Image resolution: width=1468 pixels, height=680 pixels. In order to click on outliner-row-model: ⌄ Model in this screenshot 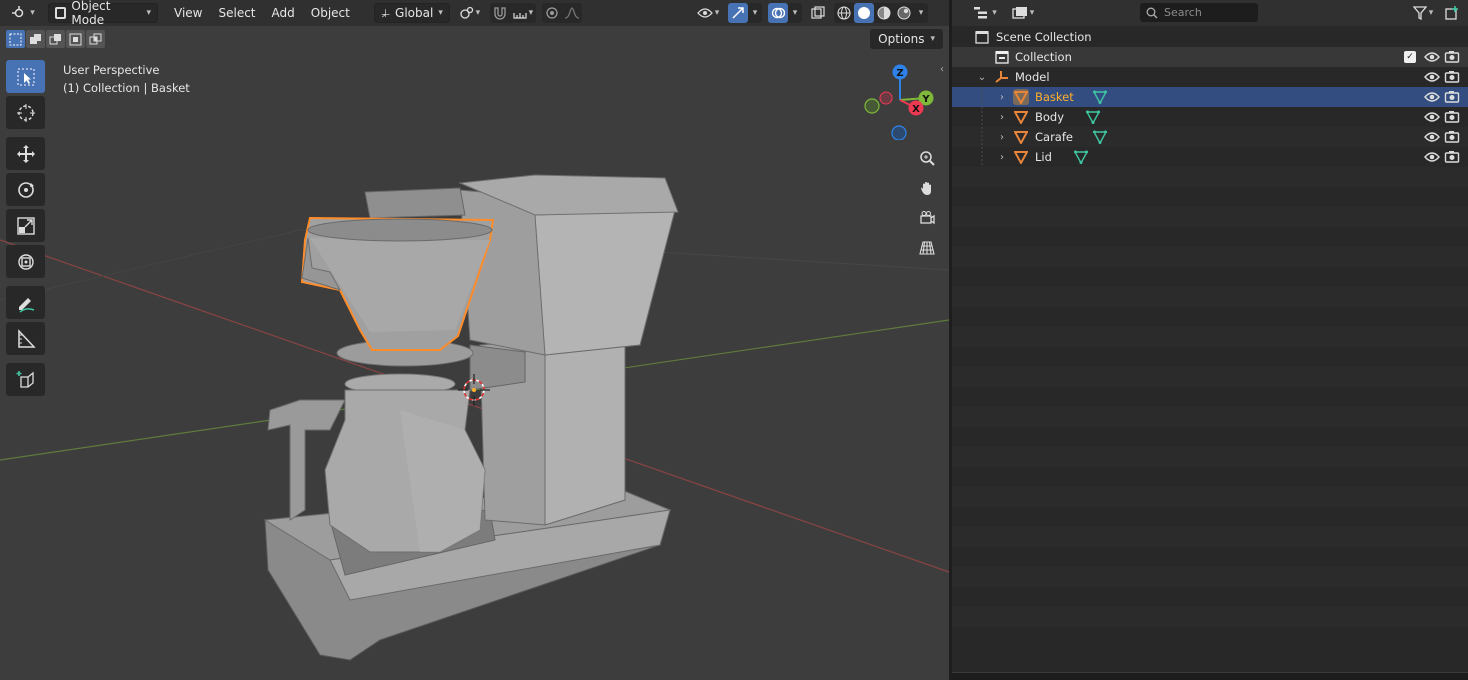, I will do `click(1210, 77)`.